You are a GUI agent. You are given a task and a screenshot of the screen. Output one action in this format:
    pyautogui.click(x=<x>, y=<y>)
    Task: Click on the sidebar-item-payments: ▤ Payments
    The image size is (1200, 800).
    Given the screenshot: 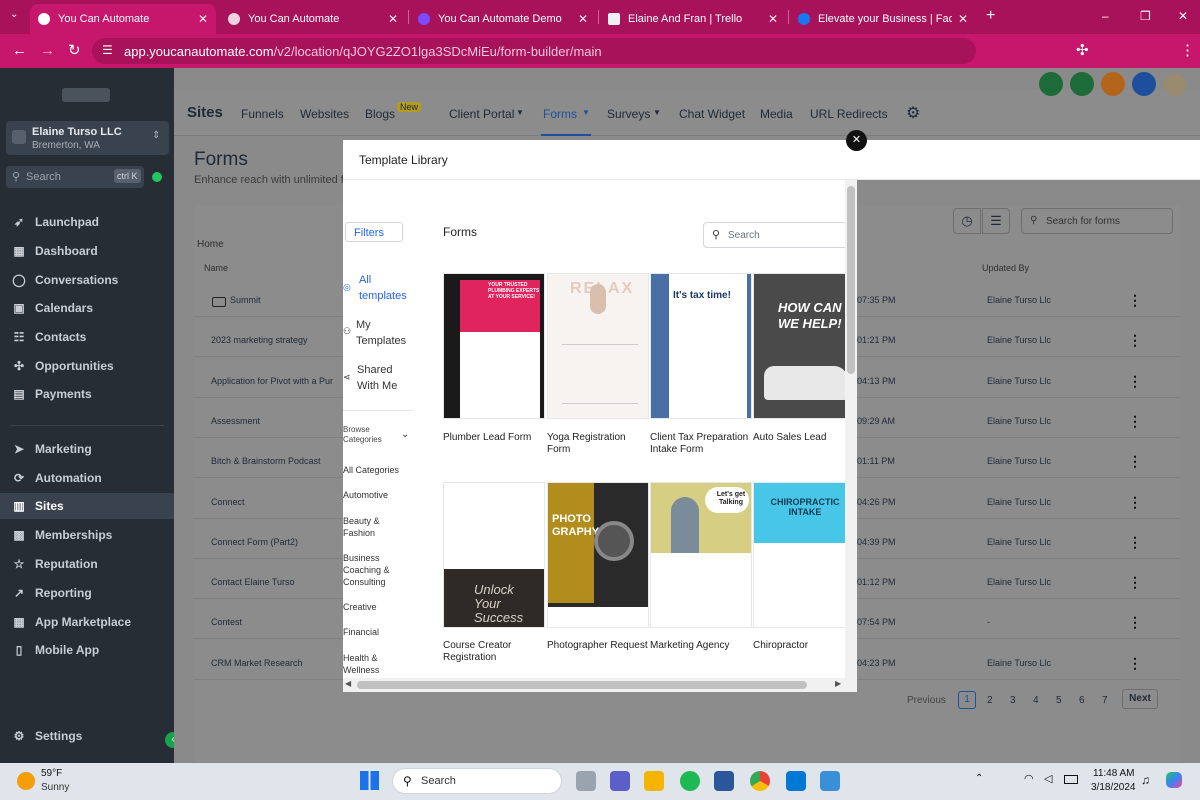 What is the action you would take?
    pyautogui.click(x=51, y=394)
    